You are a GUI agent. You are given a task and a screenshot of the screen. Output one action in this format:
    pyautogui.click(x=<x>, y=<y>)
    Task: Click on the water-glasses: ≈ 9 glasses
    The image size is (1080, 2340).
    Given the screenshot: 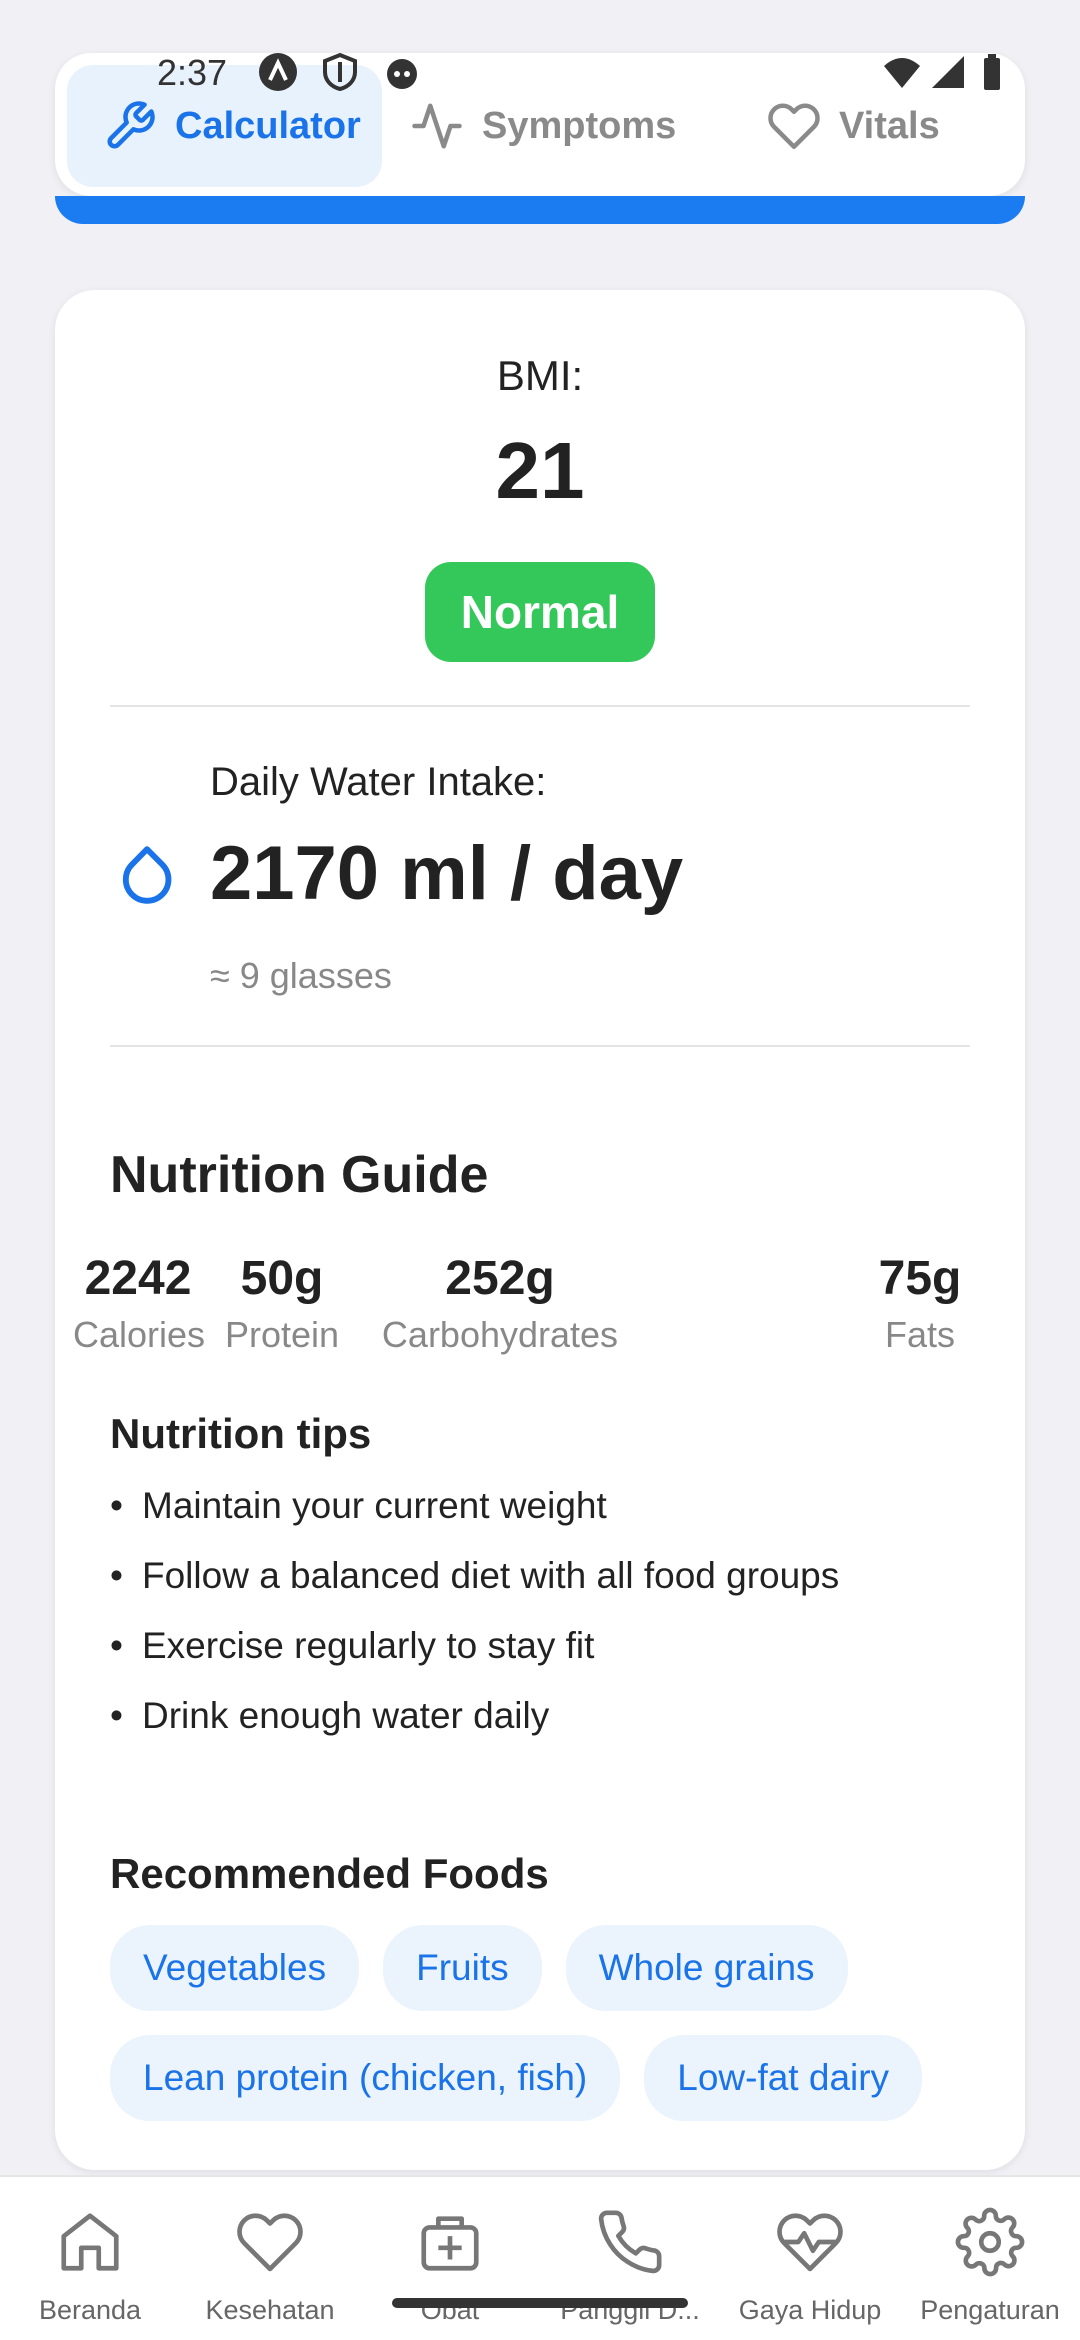 What is the action you would take?
    pyautogui.click(x=301, y=975)
    